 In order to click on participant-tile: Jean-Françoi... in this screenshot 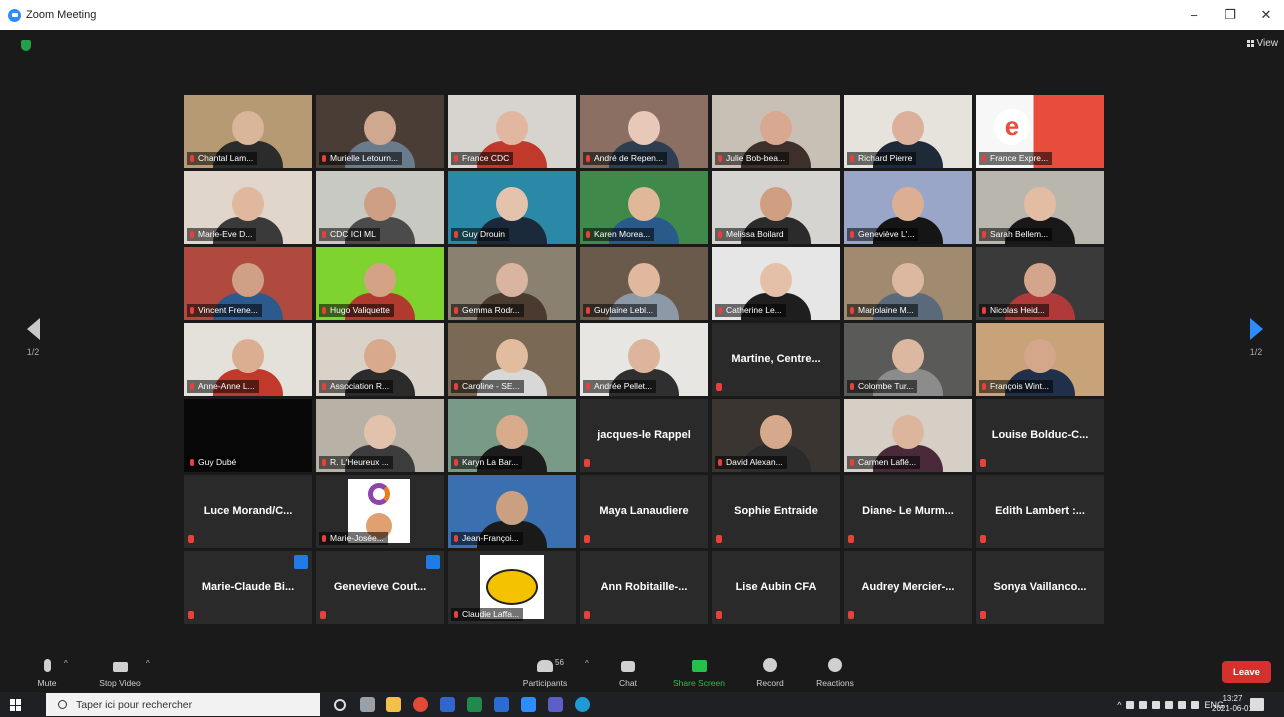, I will do `click(512, 511)`.